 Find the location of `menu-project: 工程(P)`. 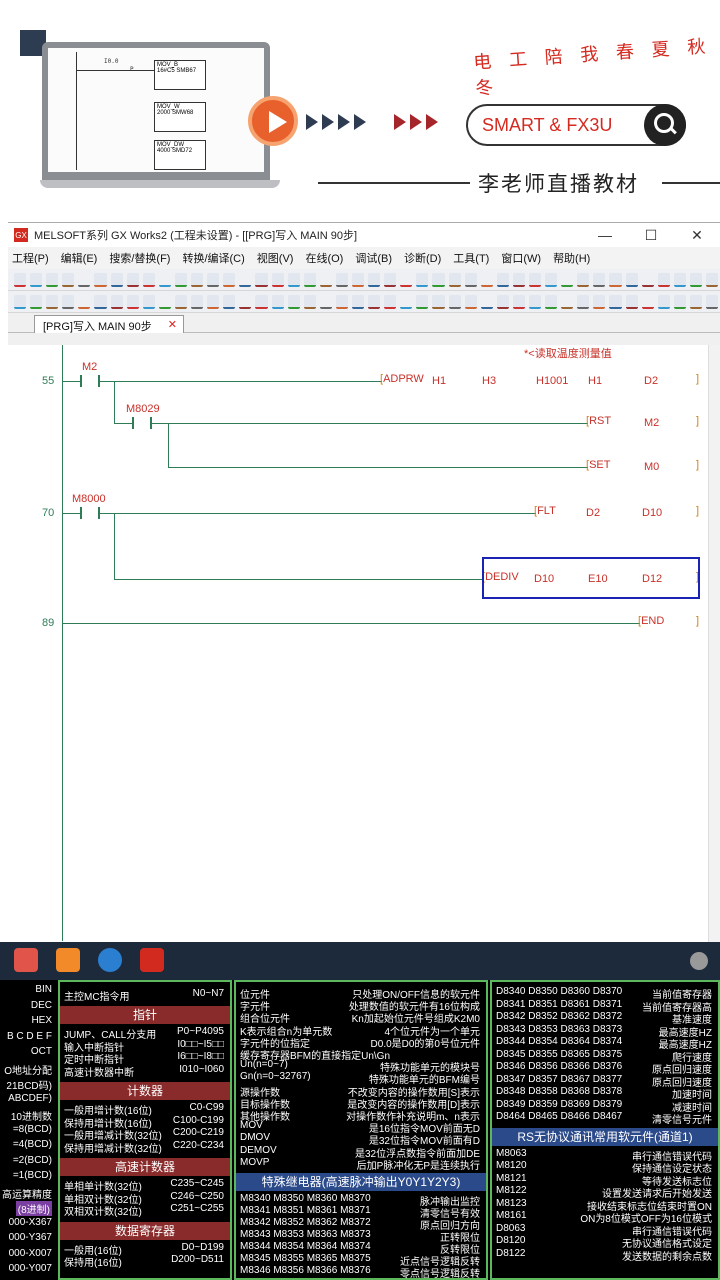

menu-project: 工程(P) is located at coordinates (30, 258).